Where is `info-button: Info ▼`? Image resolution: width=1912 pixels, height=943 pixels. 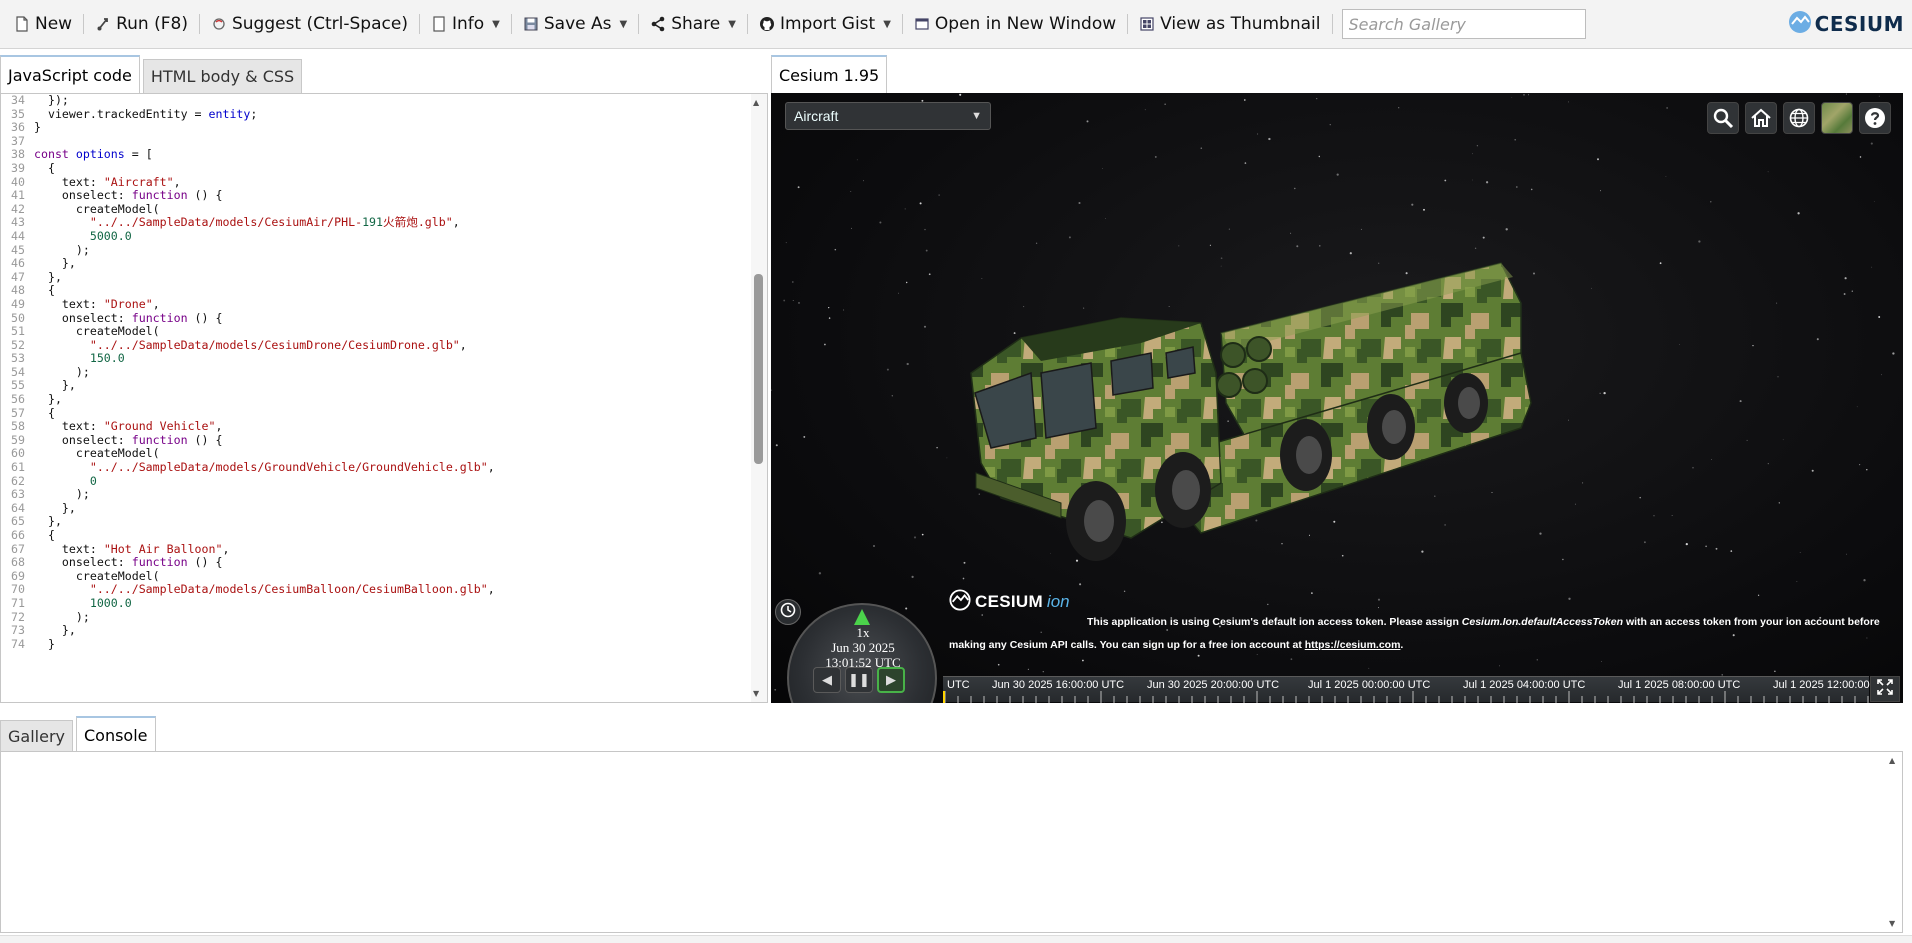 info-button: Info ▼ is located at coordinates (465, 24).